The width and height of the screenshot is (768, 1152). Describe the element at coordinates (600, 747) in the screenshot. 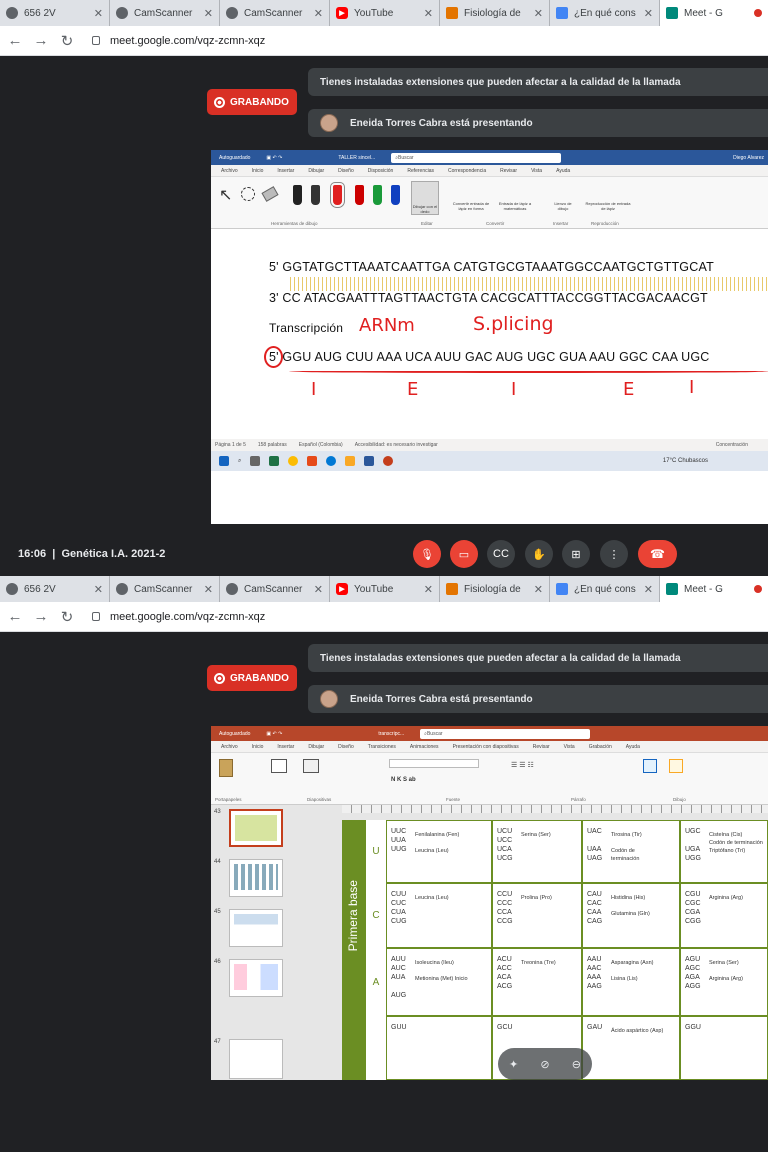

I see `ppt-menu-10: Grabación` at that location.